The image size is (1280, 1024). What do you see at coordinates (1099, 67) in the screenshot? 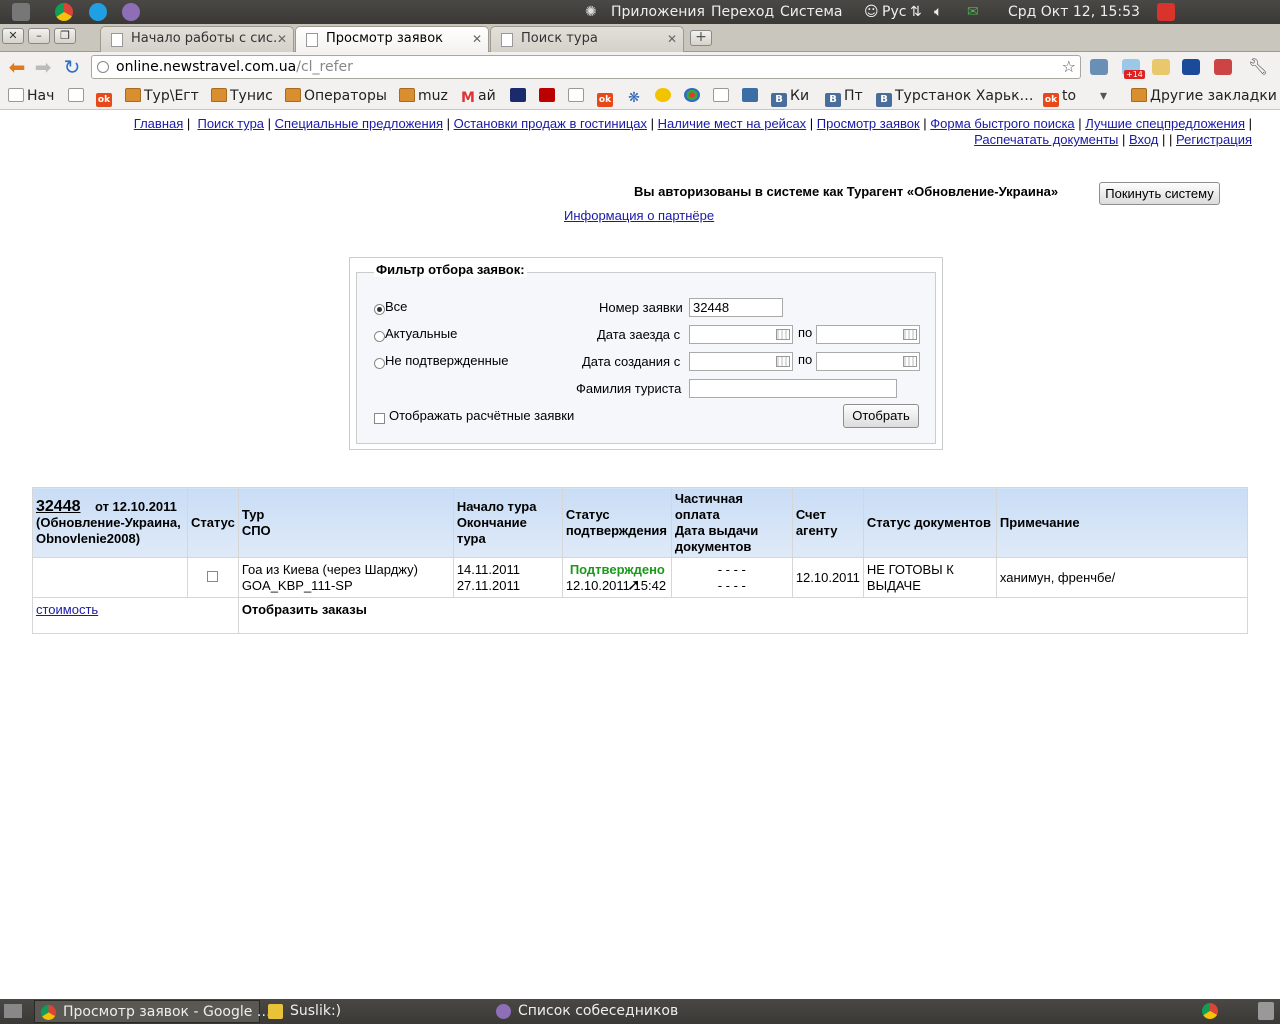
I see `extension-image-icon` at bounding box center [1099, 67].